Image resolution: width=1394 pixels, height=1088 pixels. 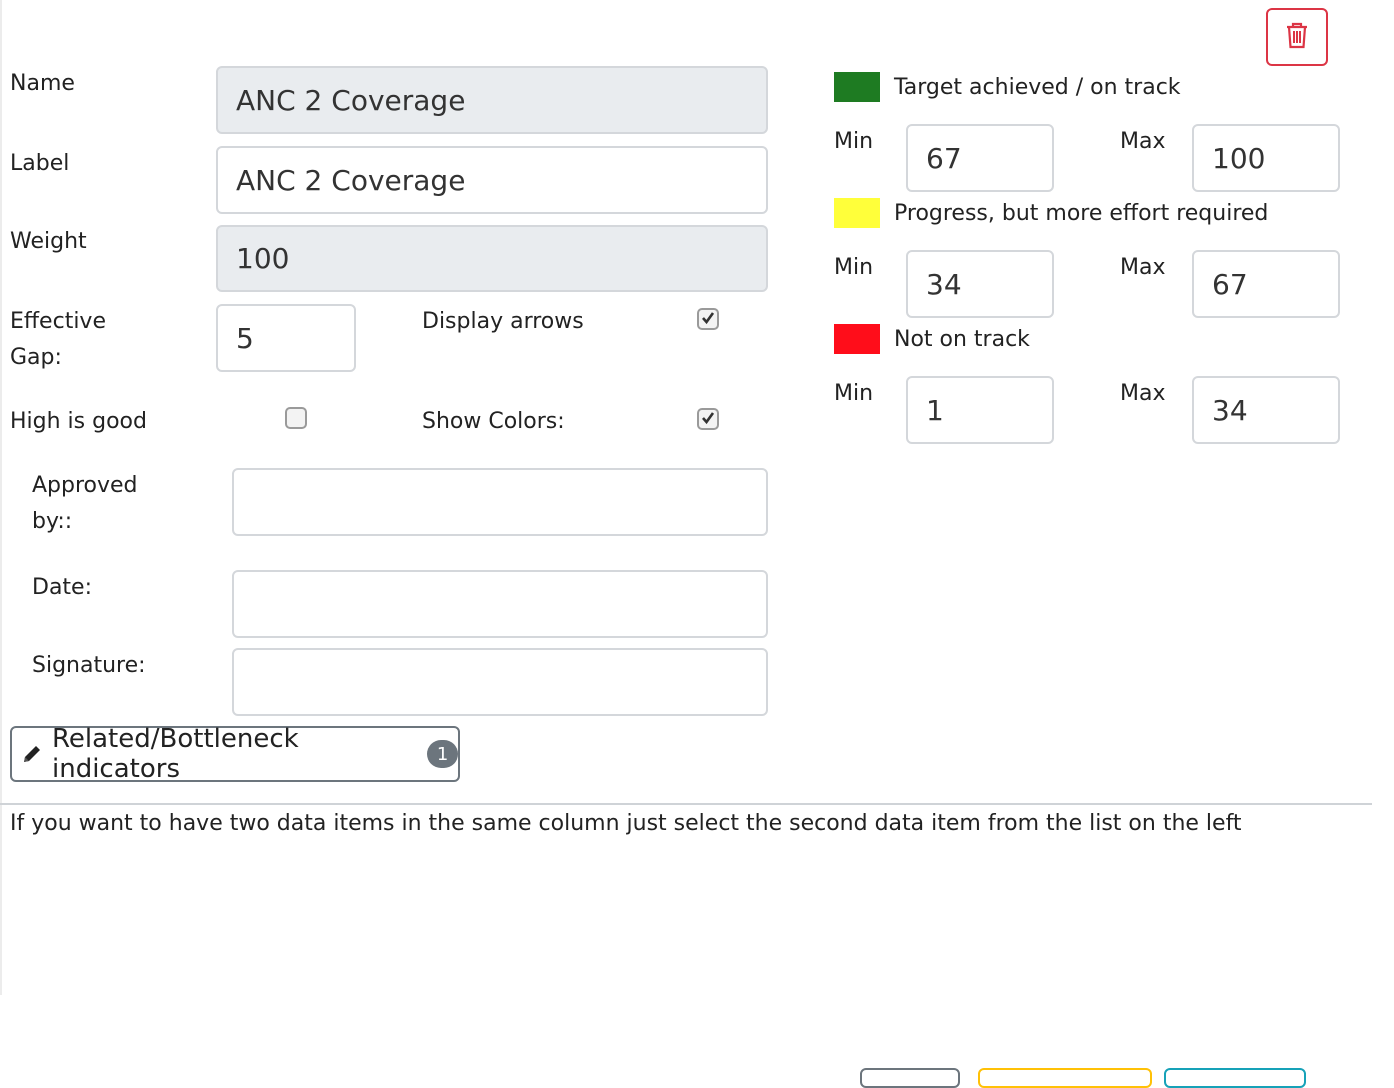 What do you see at coordinates (857, 339) in the screenshot?
I see `threshold-color-red` at bounding box center [857, 339].